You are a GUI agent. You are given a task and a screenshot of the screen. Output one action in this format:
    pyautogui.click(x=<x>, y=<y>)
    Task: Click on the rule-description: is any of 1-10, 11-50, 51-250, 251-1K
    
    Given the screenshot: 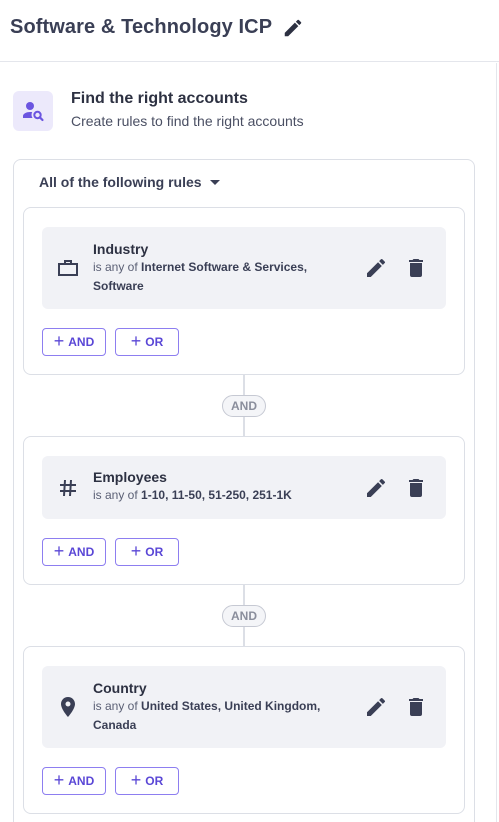 What is the action you would take?
    pyautogui.click(x=223, y=495)
    